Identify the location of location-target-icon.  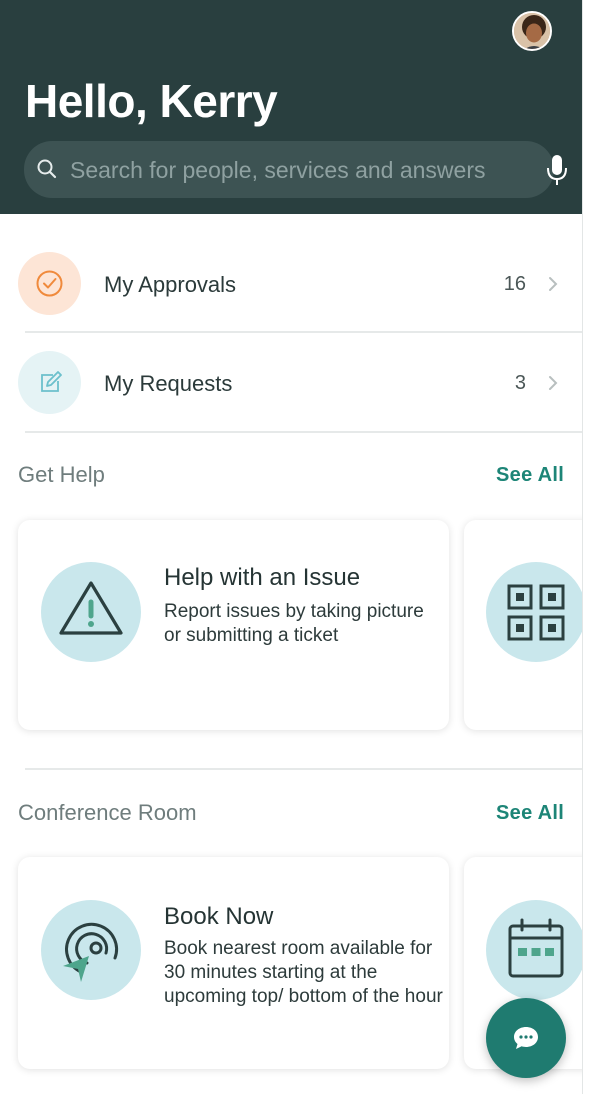
(91, 952).